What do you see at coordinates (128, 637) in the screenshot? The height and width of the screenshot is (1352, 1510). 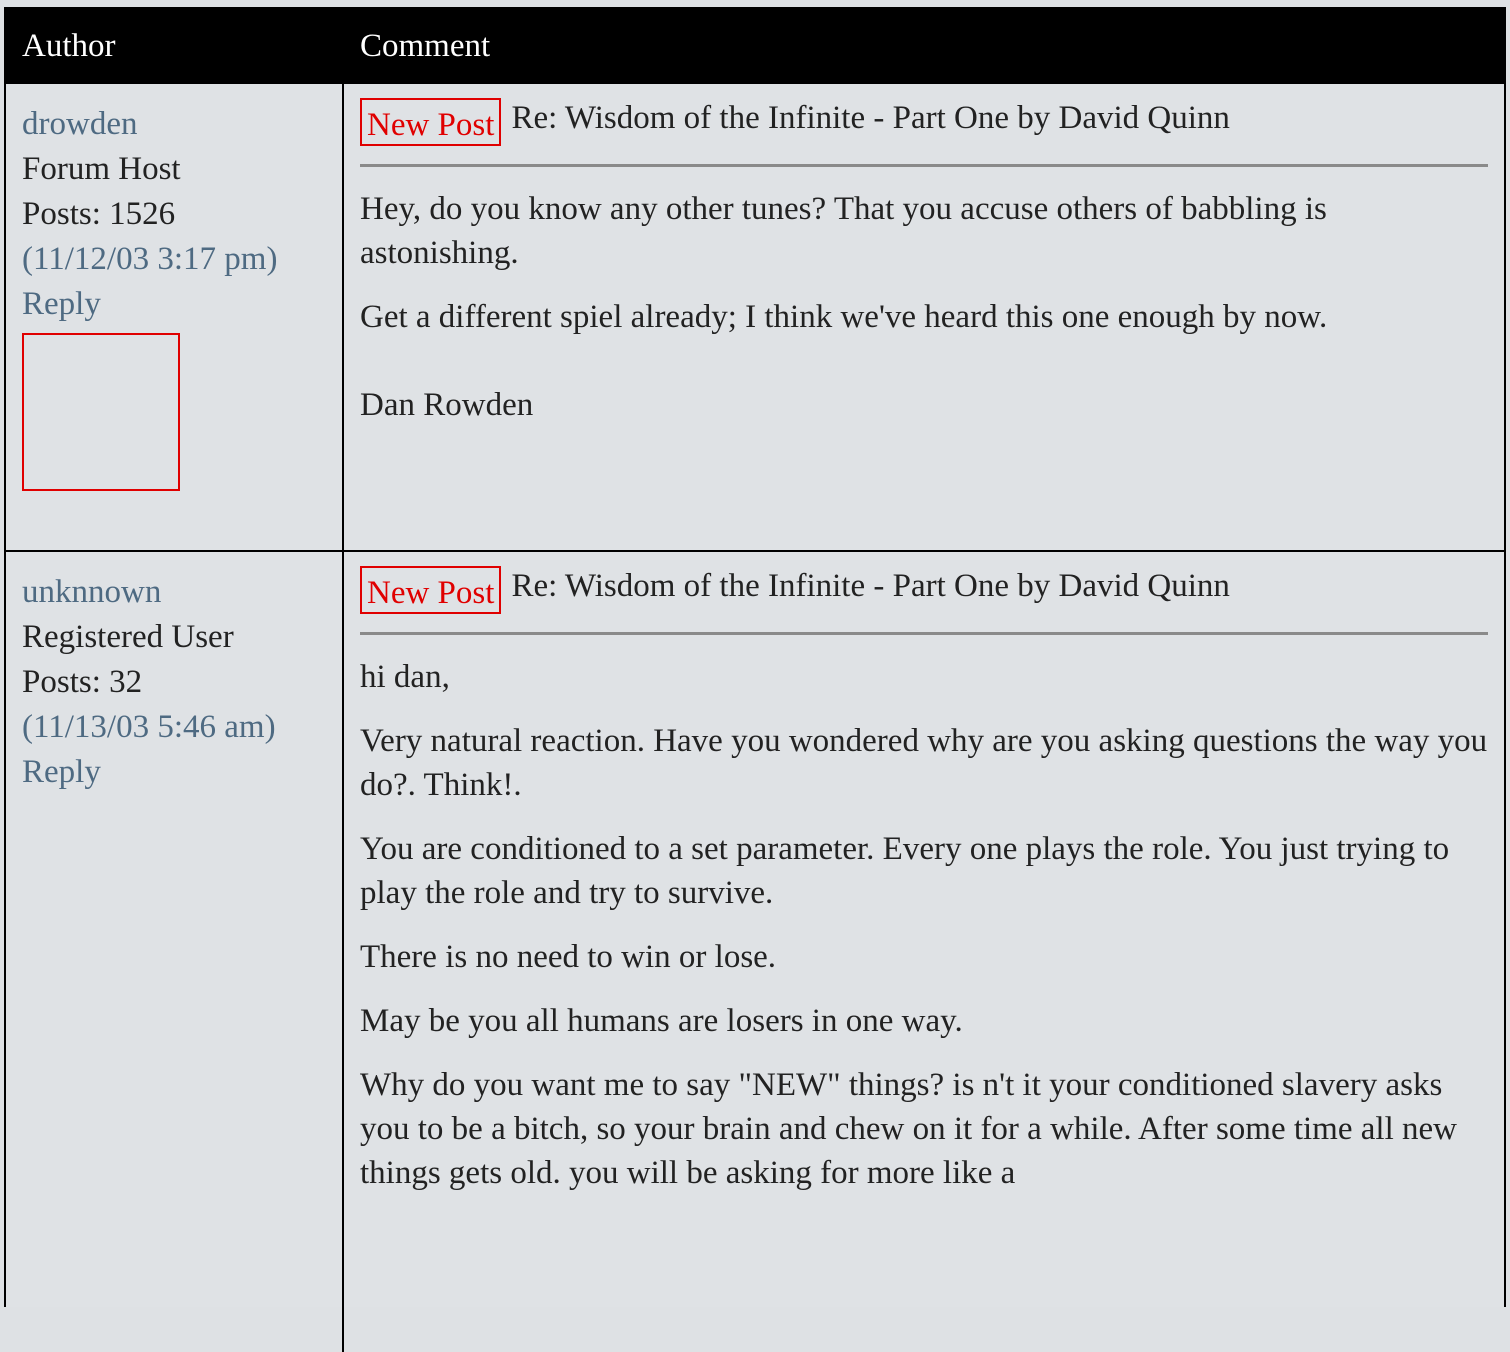 I see `author-role: Registered User` at bounding box center [128, 637].